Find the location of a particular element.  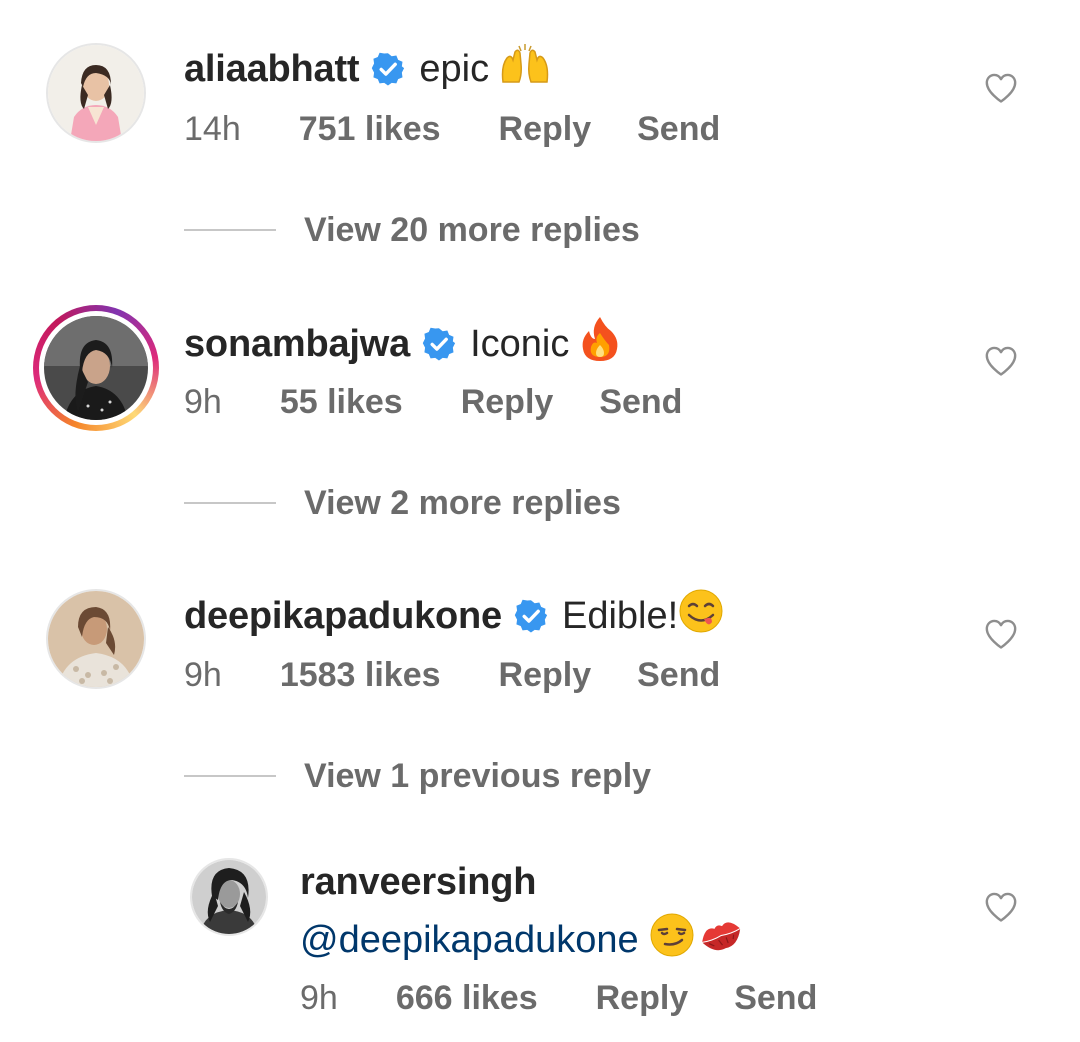

likes-count: 1583 likes is located at coordinates (360, 675).